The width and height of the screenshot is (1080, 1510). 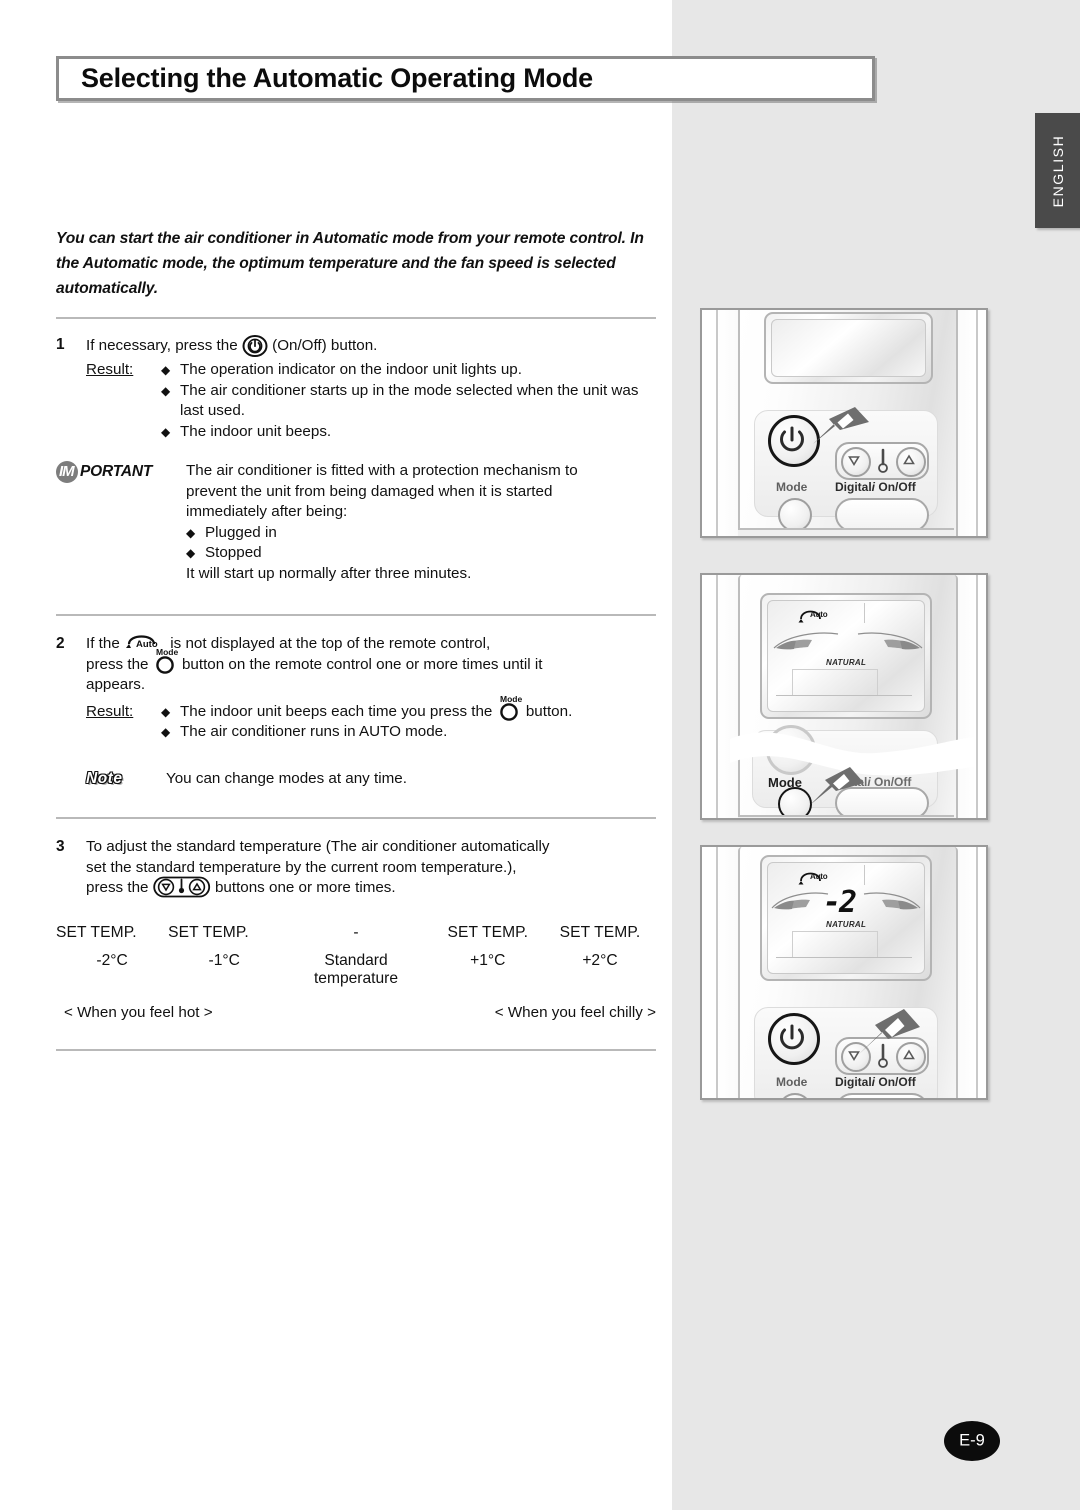 I want to click on important-line: immediately after being:, so click(x=267, y=511).